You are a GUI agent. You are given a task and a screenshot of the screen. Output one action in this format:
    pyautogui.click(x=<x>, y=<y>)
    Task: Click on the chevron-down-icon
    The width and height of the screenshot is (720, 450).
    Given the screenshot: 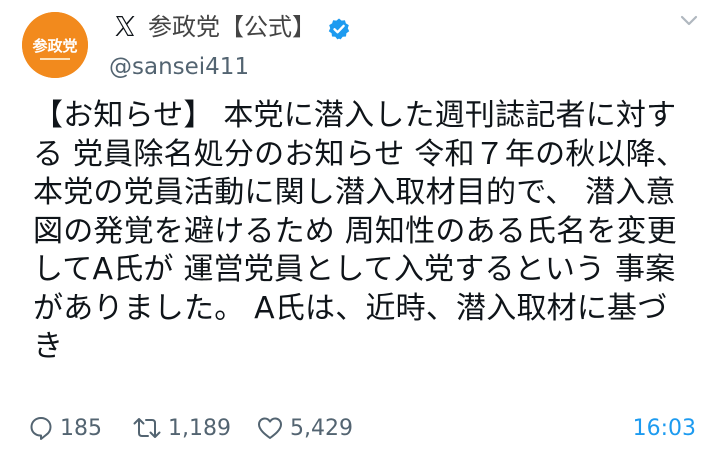 What is the action you would take?
    pyautogui.click(x=689, y=21)
    